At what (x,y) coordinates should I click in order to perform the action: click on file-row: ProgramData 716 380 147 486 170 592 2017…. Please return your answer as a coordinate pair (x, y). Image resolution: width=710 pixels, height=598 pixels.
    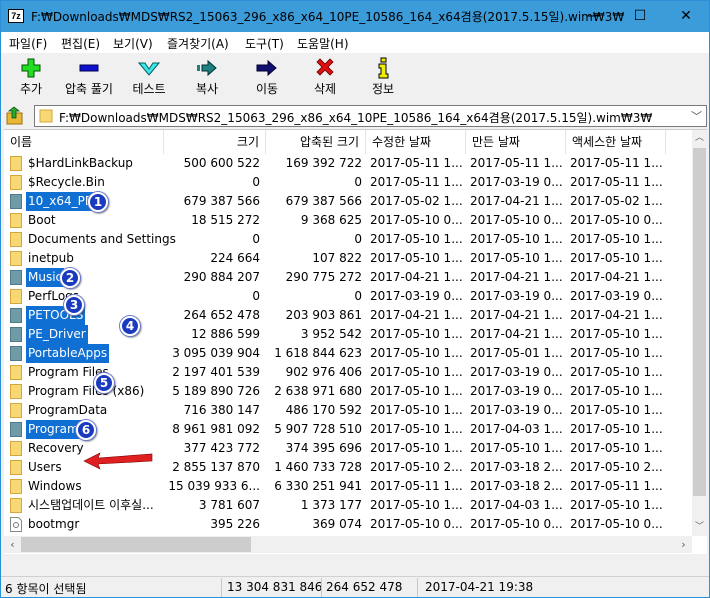
    Looking at the image, I should click on (346, 410).